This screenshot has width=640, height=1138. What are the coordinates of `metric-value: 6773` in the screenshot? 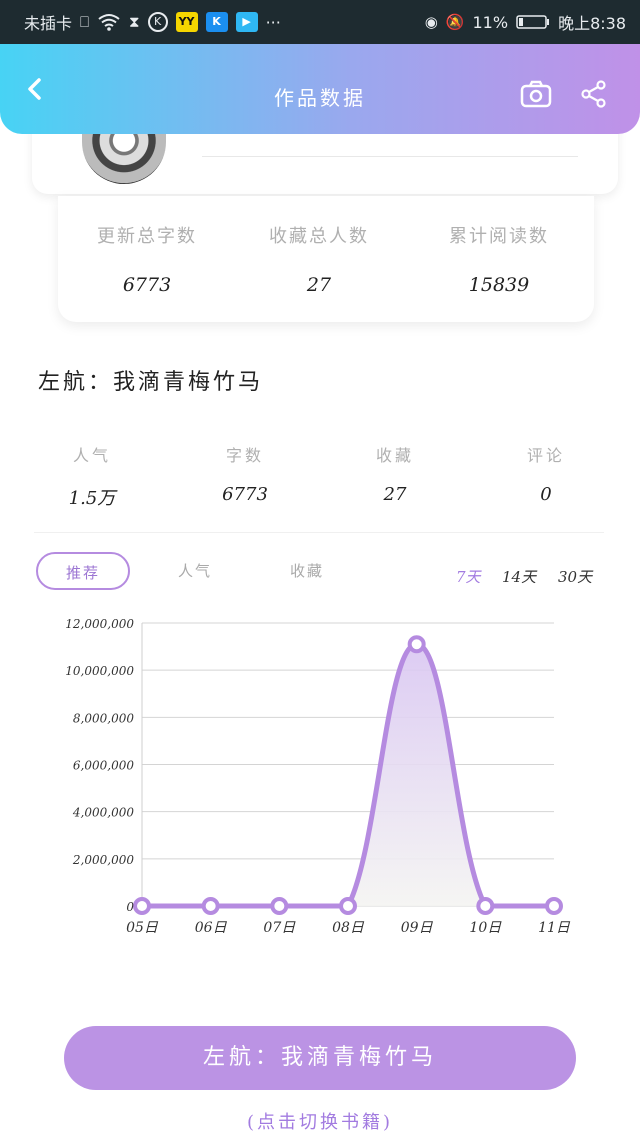 It's located at (245, 494).